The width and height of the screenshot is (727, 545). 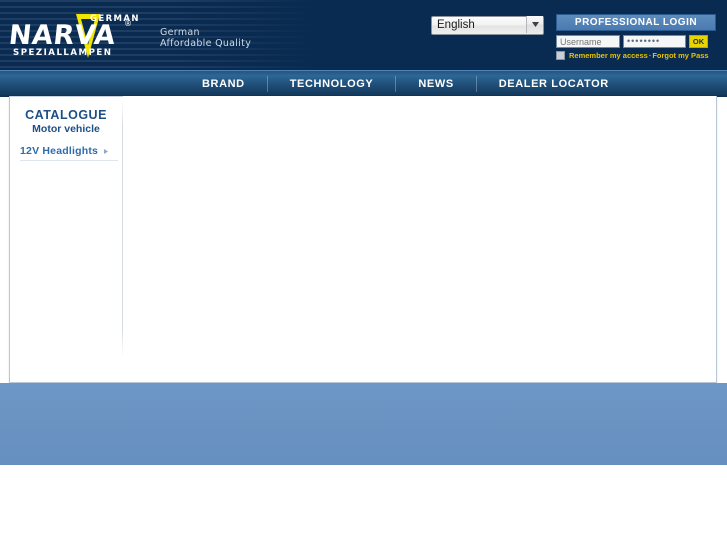 I want to click on brand-claim: German Affordable Quality, so click(x=205, y=38).